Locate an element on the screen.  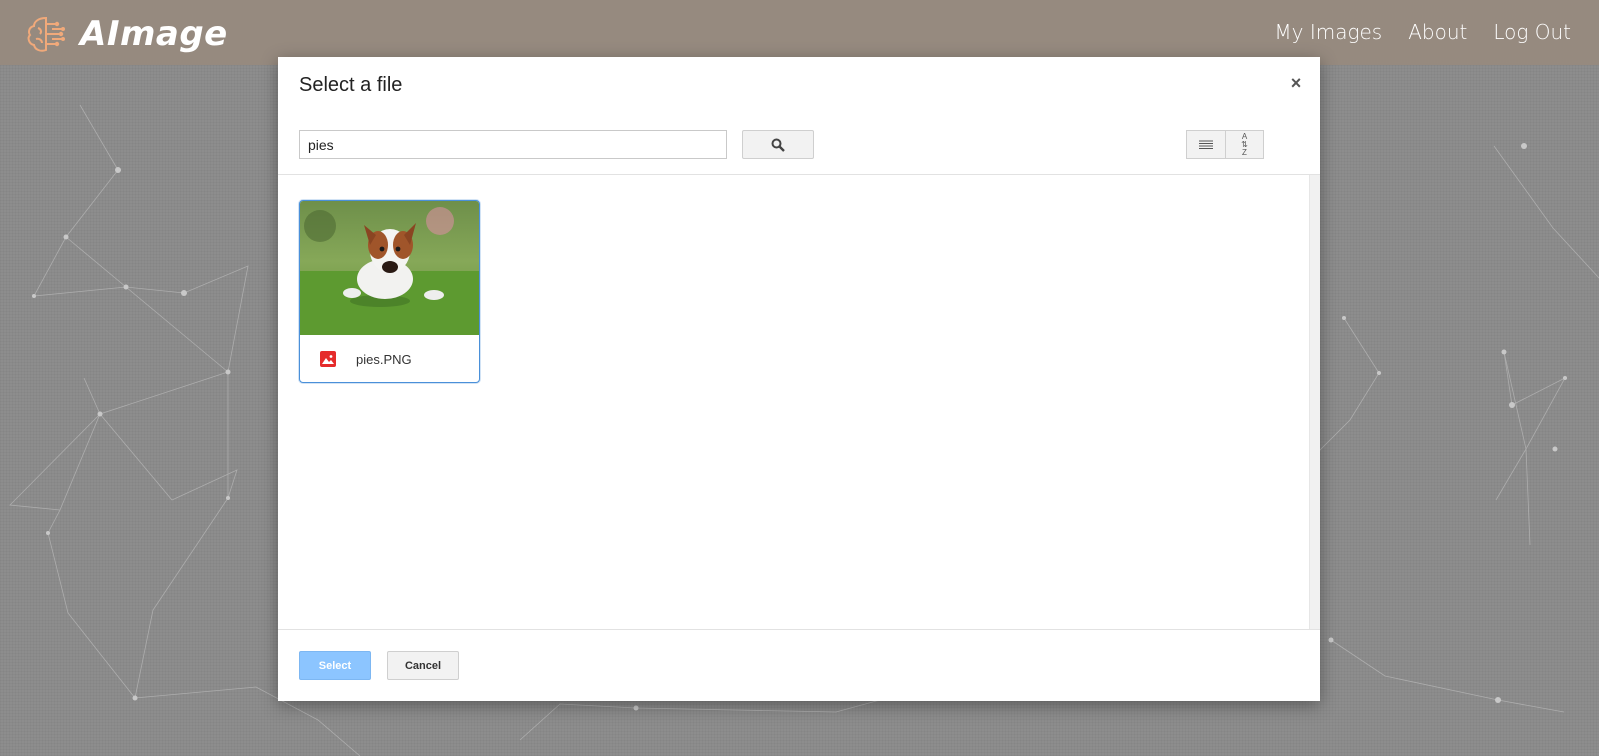
divider is located at coordinates (799, 629).